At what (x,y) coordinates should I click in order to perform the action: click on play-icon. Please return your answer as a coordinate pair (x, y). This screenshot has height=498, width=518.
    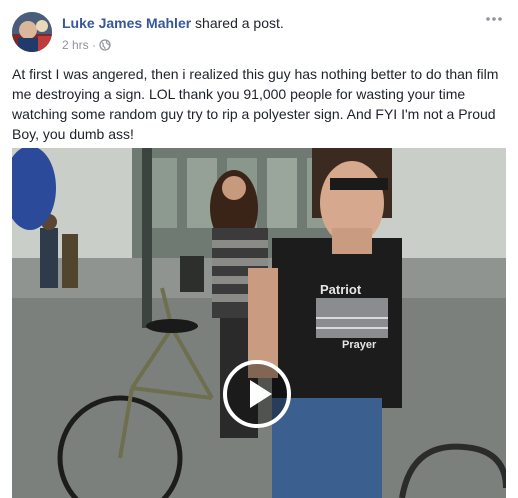
    Looking at the image, I should click on (261, 394).